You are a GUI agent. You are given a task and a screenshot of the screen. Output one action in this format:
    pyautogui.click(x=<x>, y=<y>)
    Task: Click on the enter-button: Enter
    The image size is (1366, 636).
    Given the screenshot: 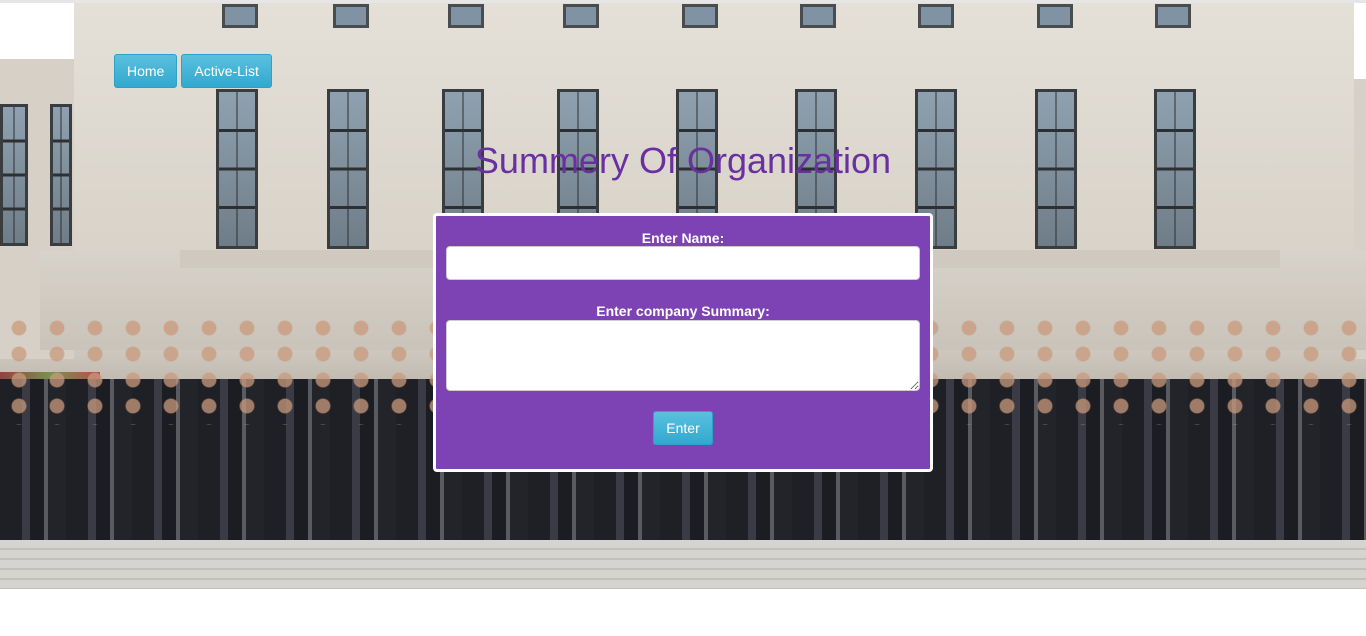 What is the action you would take?
    pyautogui.click(x=683, y=428)
    